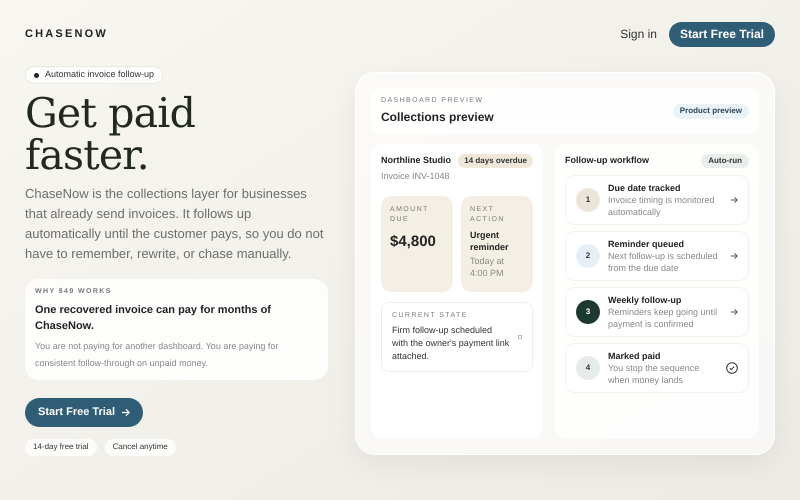 The width and height of the screenshot is (800, 500). Describe the element at coordinates (588, 200) in the screenshot. I see `step-number: 1` at that location.